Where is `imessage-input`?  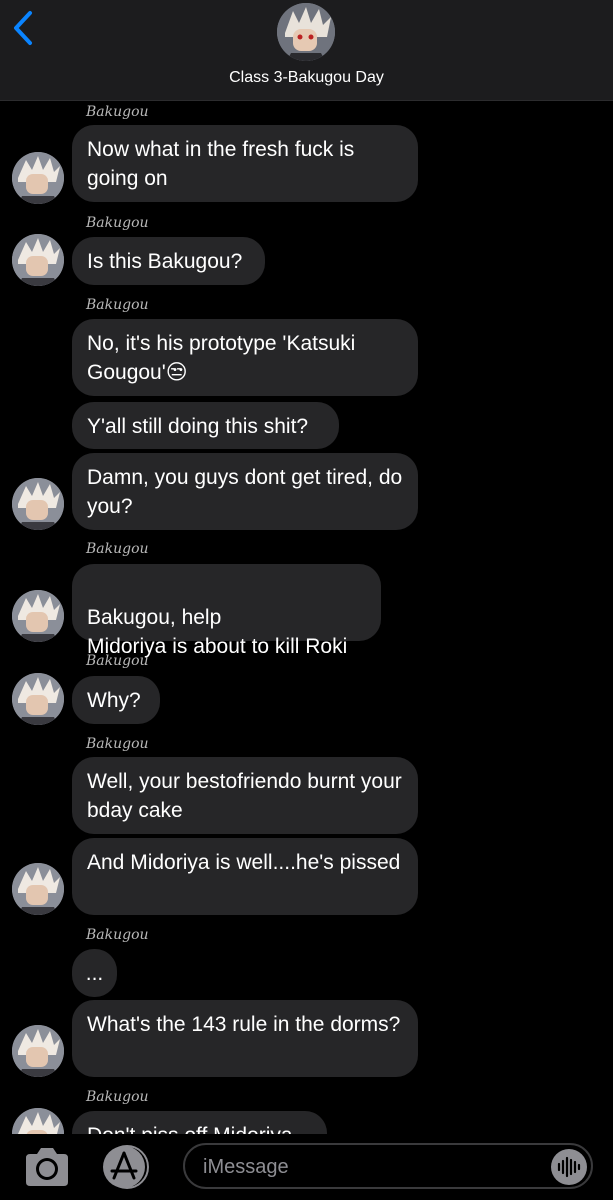
imessage-input is located at coordinates (368, 1167).